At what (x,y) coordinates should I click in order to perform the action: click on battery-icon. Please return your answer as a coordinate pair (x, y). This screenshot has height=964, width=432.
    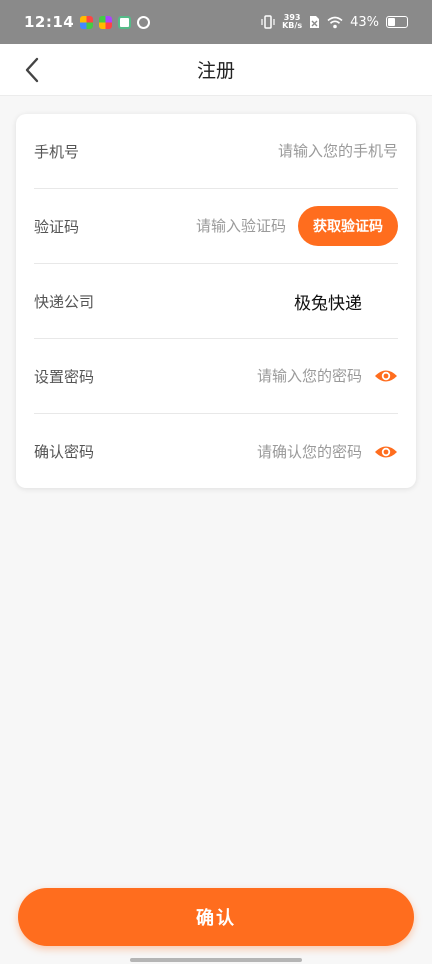
    Looking at the image, I should click on (397, 22).